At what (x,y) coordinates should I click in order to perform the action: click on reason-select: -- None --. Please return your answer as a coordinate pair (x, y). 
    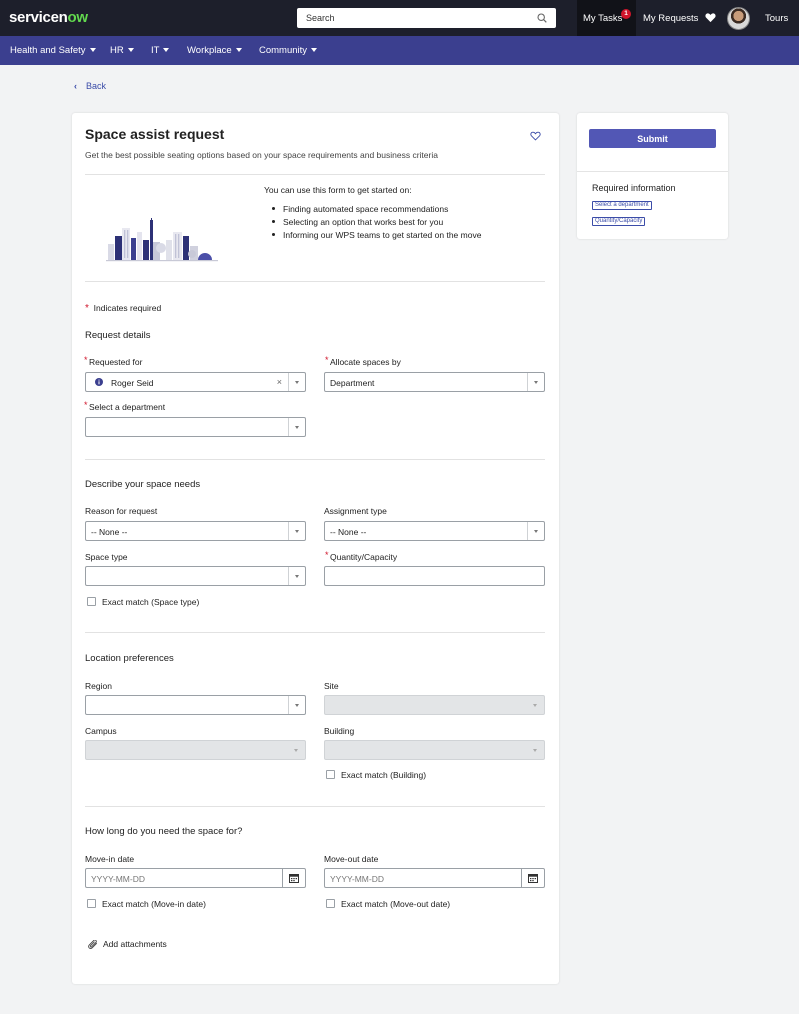
    Looking at the image, I should click on (195, 531).